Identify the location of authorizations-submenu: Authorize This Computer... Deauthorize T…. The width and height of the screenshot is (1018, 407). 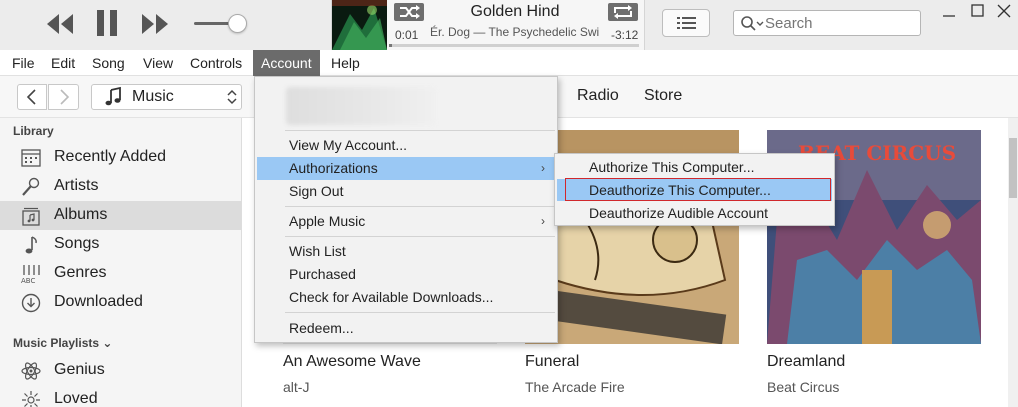
(694, 189).